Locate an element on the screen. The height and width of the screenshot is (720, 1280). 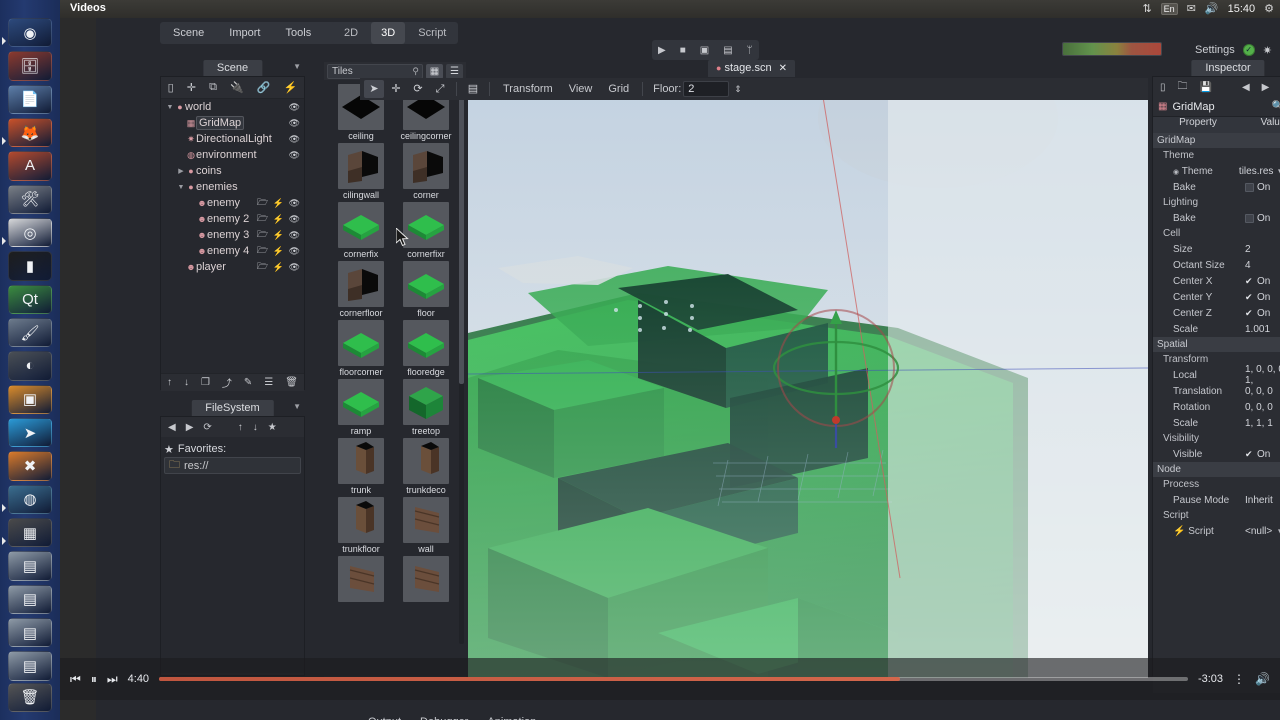
tile-item-cornerfloor: cornerfloor is located at coordinates (361, 289).